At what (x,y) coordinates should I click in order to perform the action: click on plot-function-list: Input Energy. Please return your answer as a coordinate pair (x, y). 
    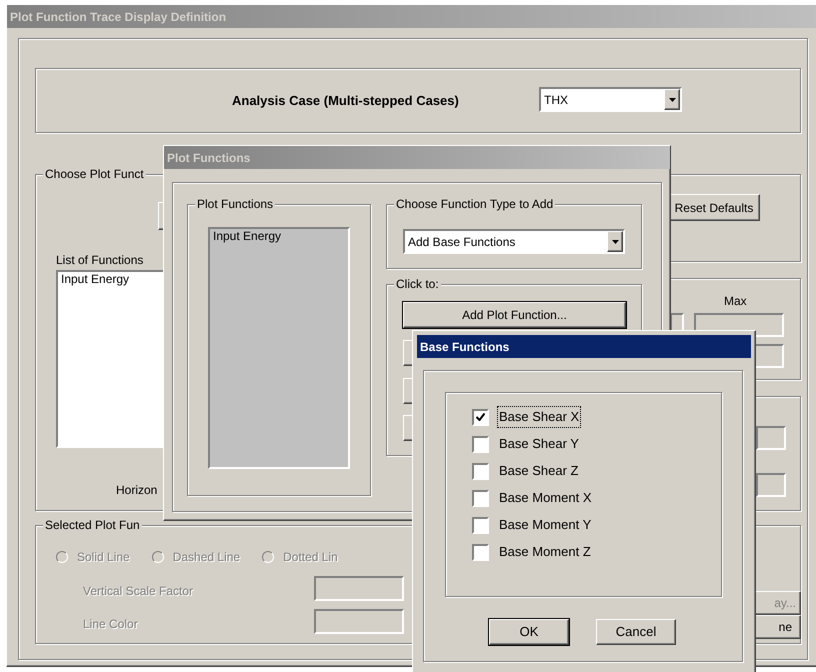
    Looking at the image, I should click on (279, 348).